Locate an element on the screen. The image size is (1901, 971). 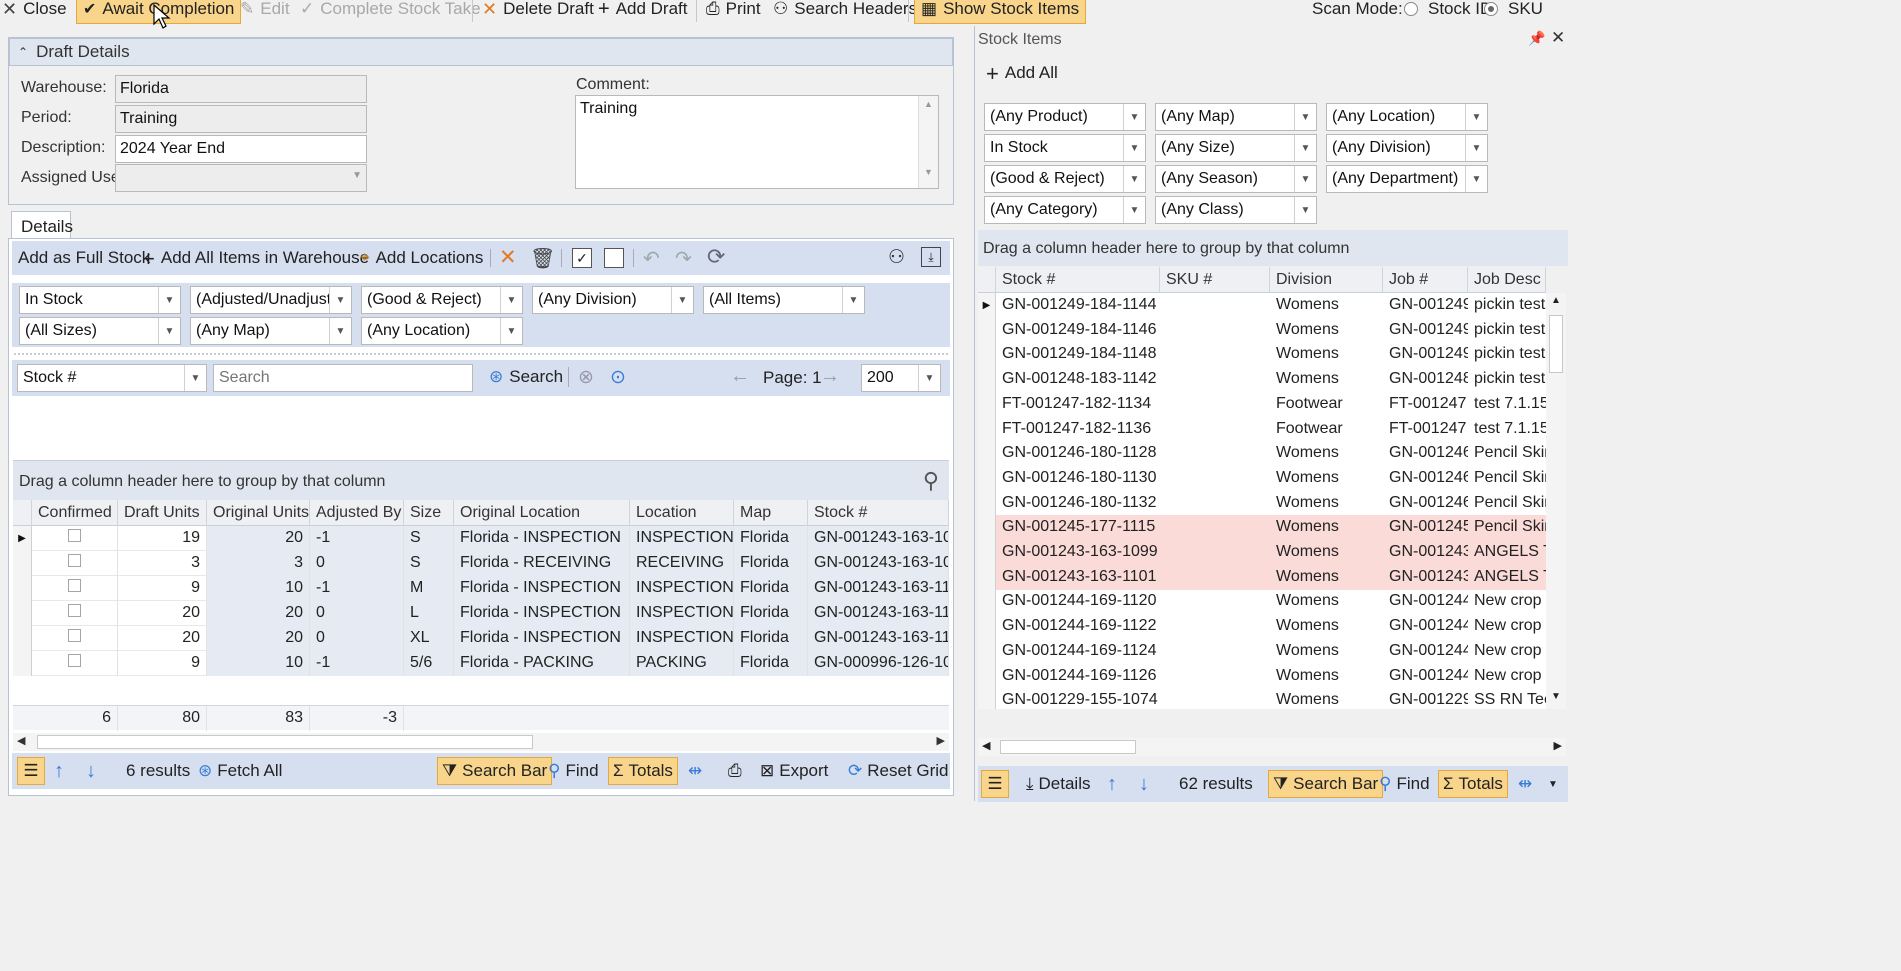
search-headers-button: ⚇ Search Headers is located at coordinates (845, 12).